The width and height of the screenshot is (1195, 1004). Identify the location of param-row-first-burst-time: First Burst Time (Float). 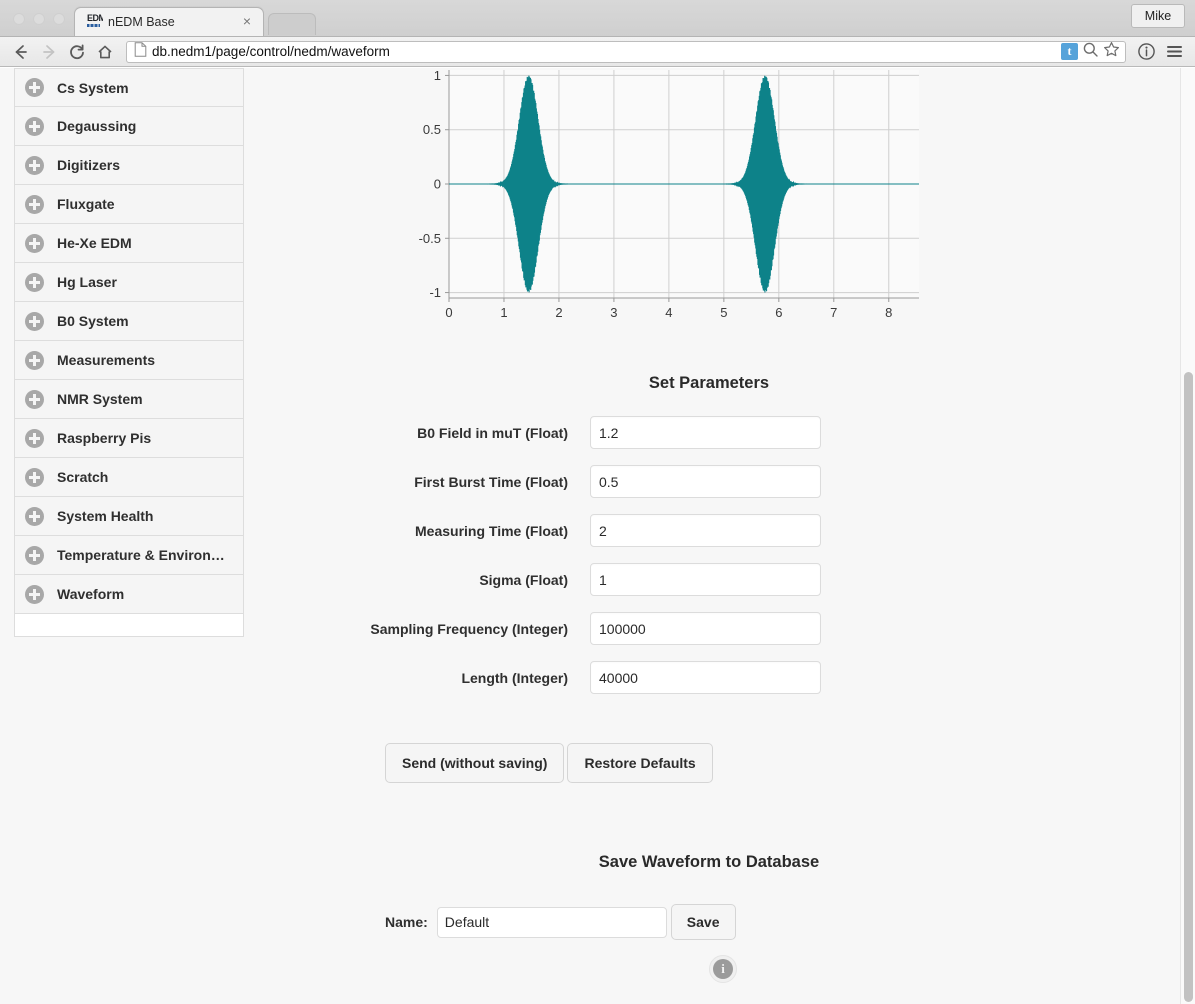
(709, 481).